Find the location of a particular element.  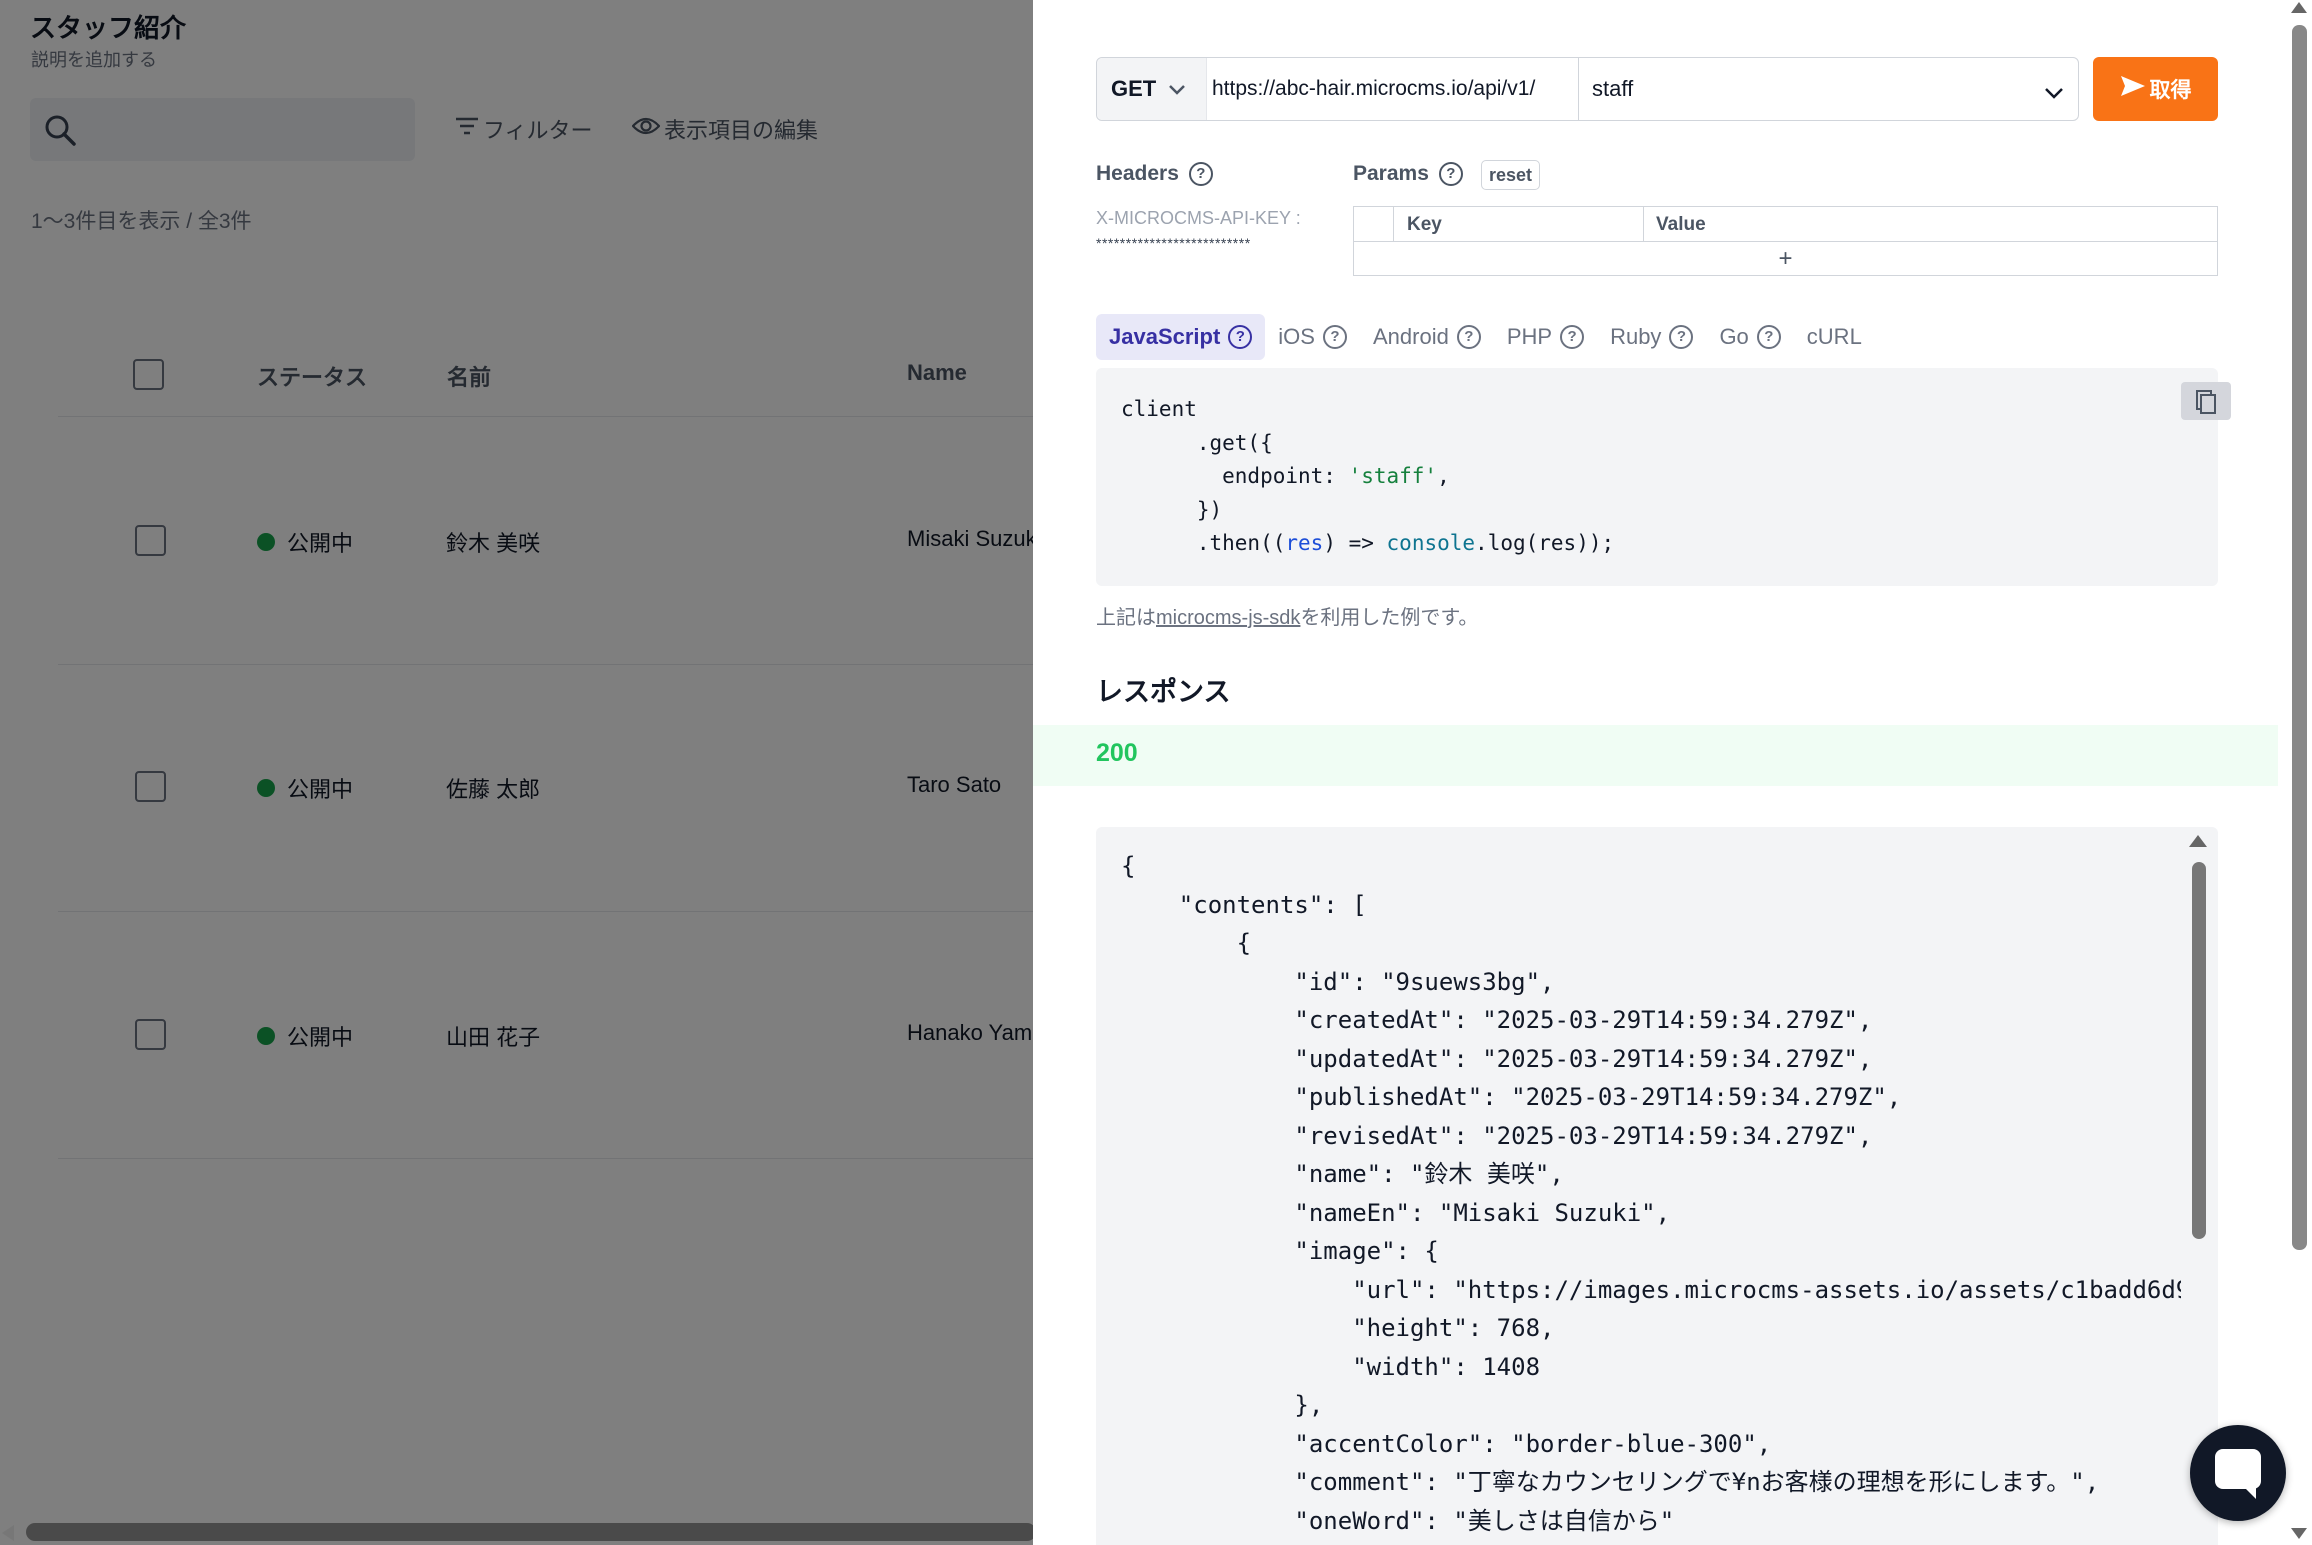

sdk-note: 上記はmicrocms-js-sdkを利用した例です。 is located at coordinates (1287, 618).